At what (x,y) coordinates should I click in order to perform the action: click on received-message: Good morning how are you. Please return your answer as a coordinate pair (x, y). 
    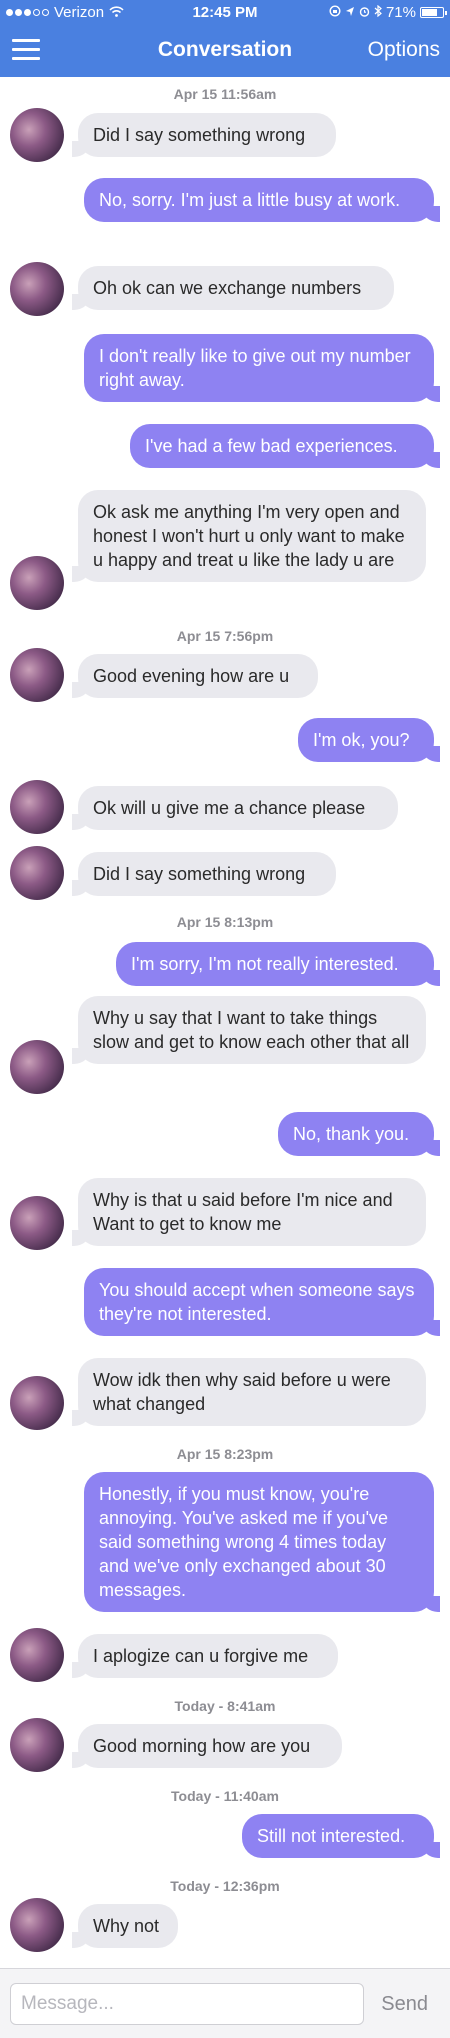
    Looking at the image, I should click on (207, 1746).